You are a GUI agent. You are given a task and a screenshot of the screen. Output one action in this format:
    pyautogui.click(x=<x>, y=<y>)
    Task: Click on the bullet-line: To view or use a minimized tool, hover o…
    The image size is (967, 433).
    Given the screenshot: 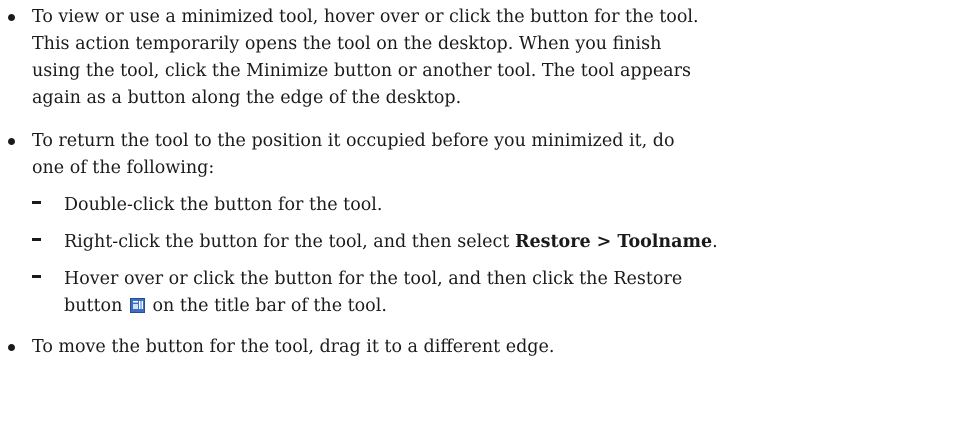 What is the action you would take?
    pyautogui.click(x=365, y=17)
    